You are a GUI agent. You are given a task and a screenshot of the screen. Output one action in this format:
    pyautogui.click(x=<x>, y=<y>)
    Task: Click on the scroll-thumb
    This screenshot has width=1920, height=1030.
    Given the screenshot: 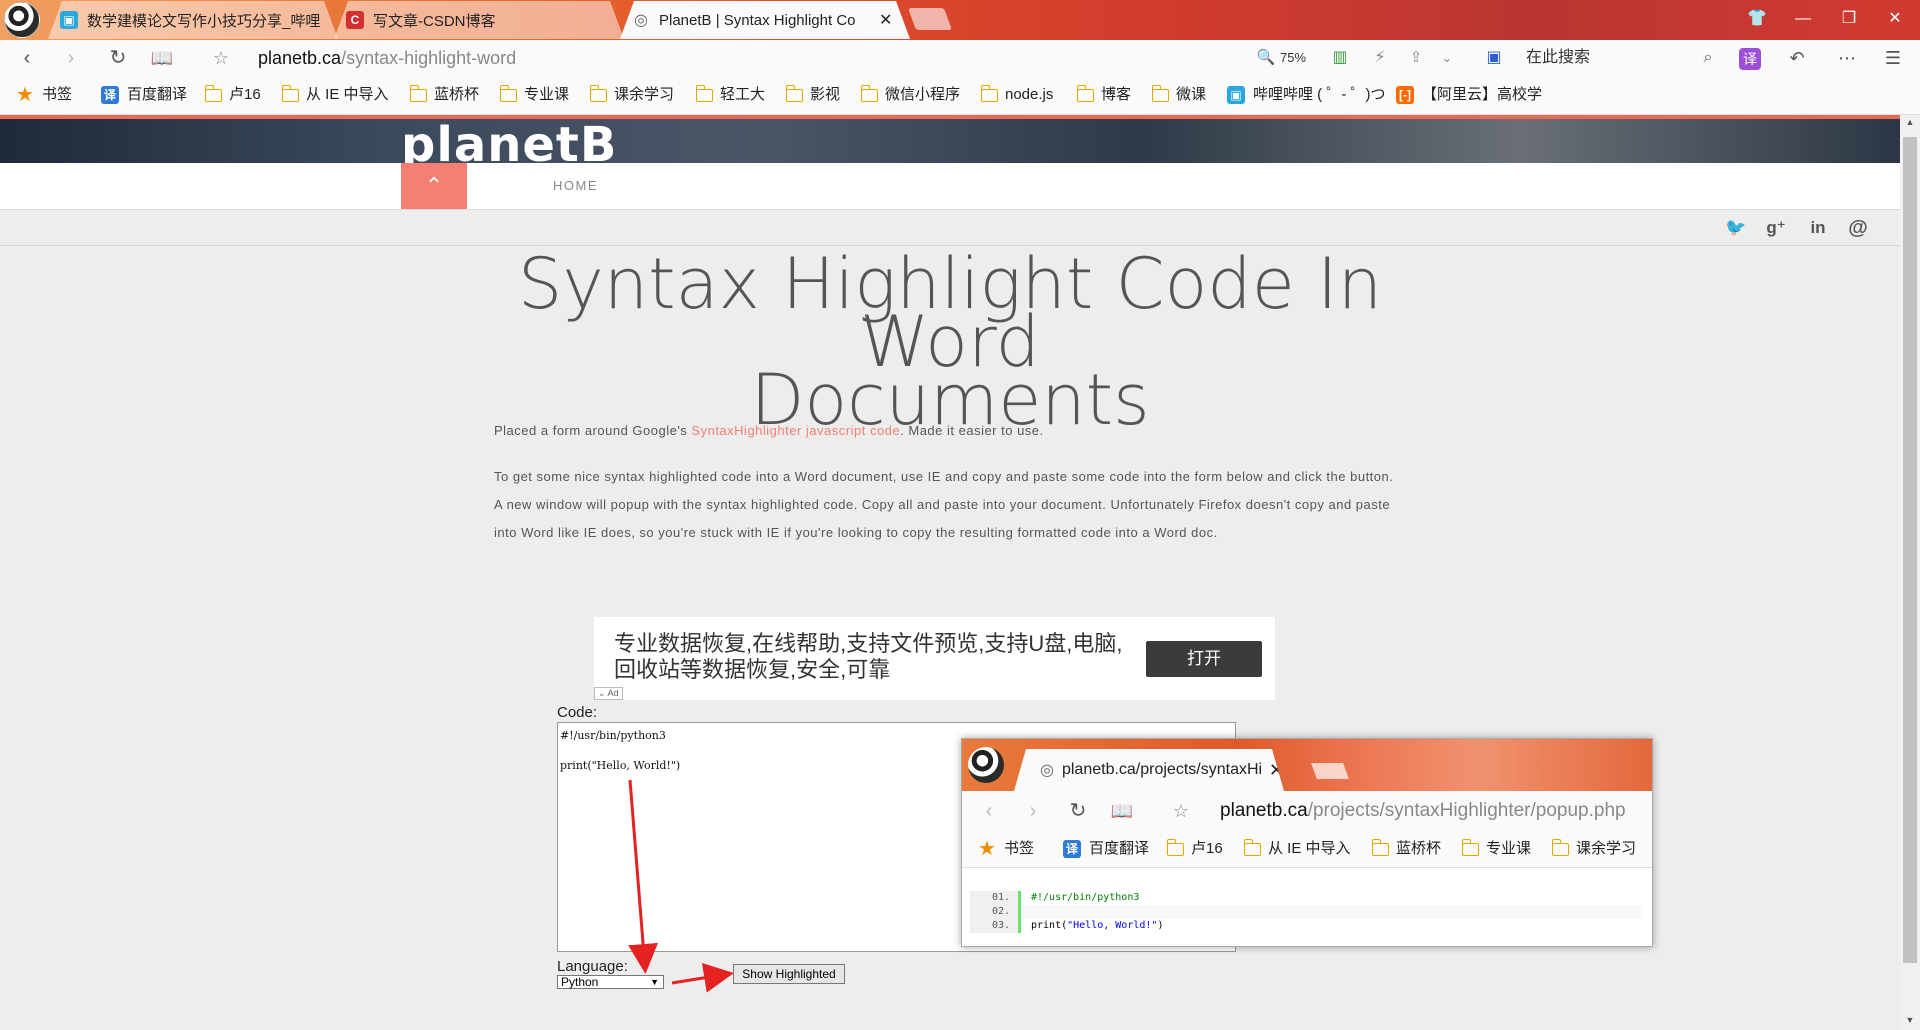 What is the action you would take?
    pyautogui.click(x=1910, y=550)
    